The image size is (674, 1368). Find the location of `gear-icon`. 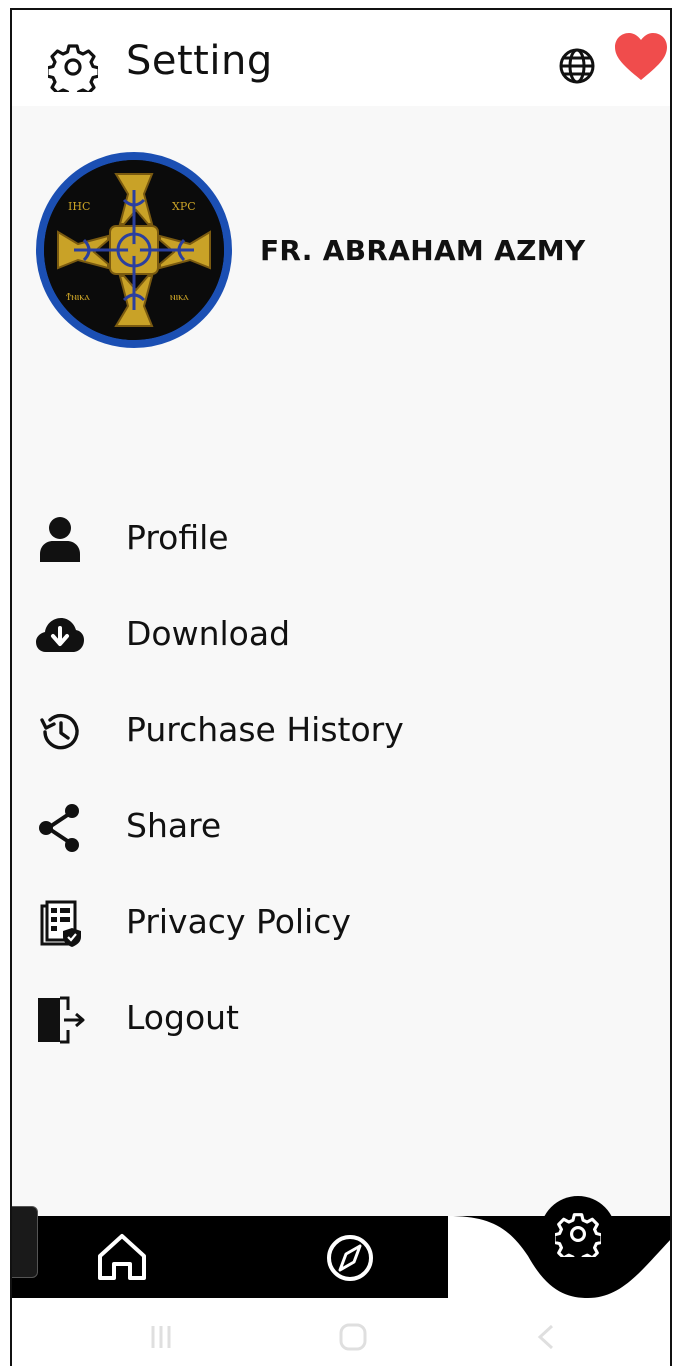

gear-icon is located at coordinates (73, 67).